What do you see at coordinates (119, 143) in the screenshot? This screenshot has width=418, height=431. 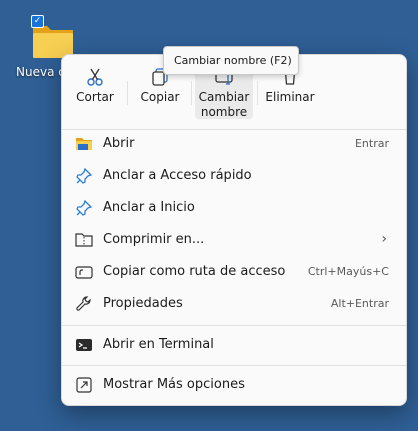 I see `menu-item-label: Abrir` at bounding box center [119, 143].